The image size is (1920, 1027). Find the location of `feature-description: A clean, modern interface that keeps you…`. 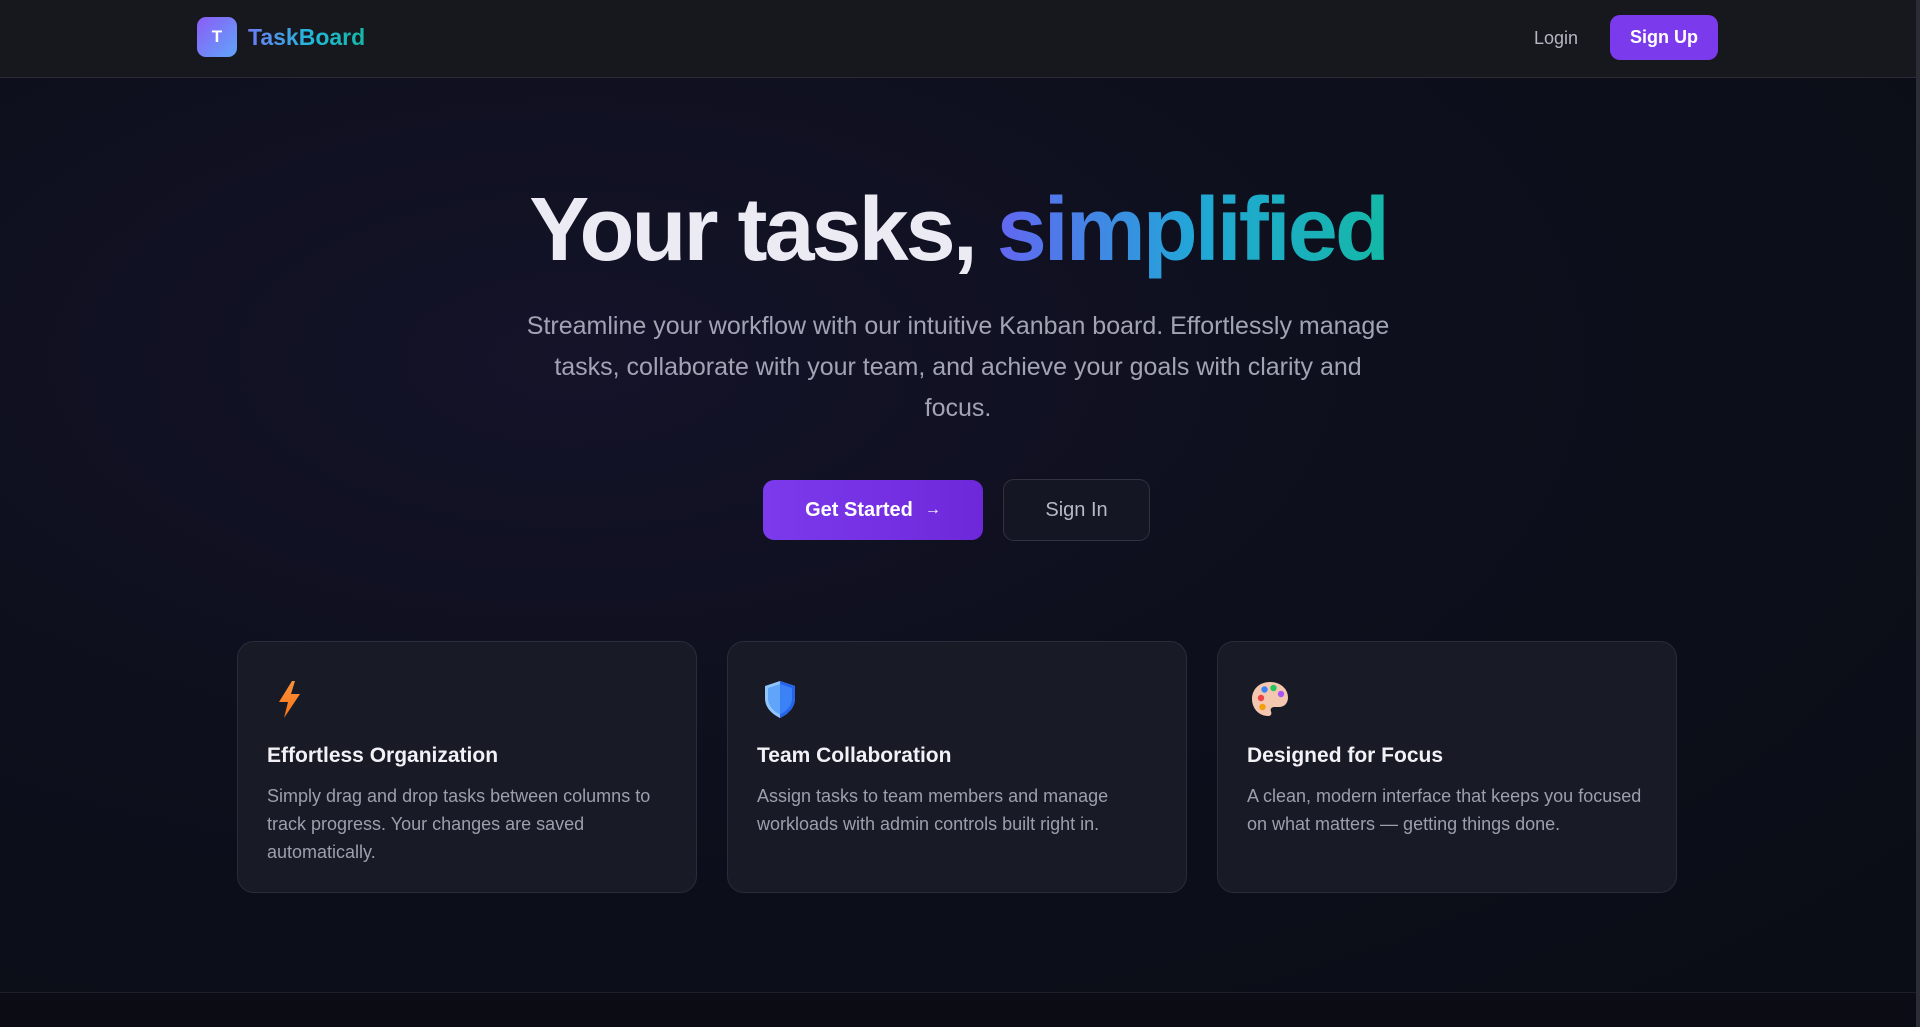

feature-description: A clean, modern interface that keeps you… is located at coordinates (1444, 810).